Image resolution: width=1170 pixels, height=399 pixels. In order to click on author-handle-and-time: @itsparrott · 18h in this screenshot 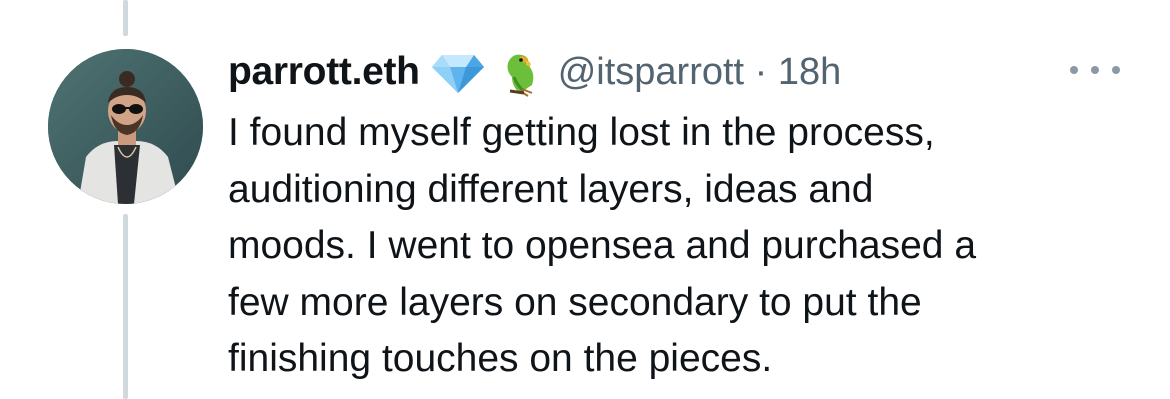, I will do `click(700, 72)`.